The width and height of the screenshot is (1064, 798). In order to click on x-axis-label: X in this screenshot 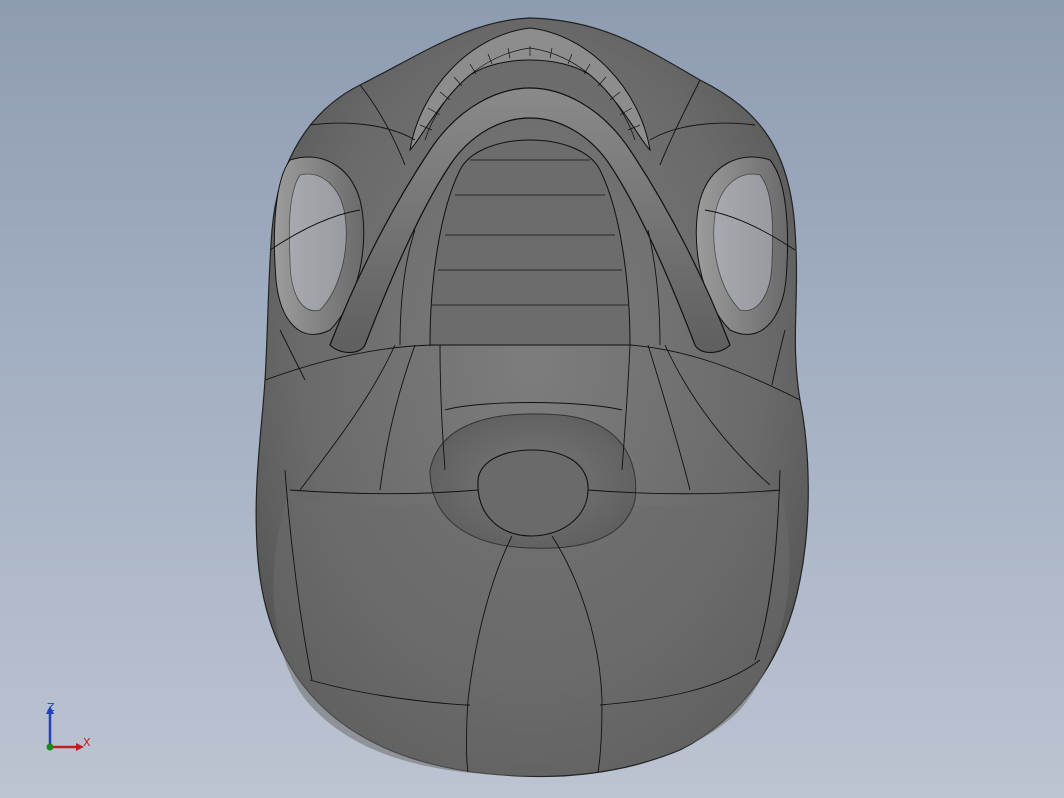, I will do `click(87, 742)`.